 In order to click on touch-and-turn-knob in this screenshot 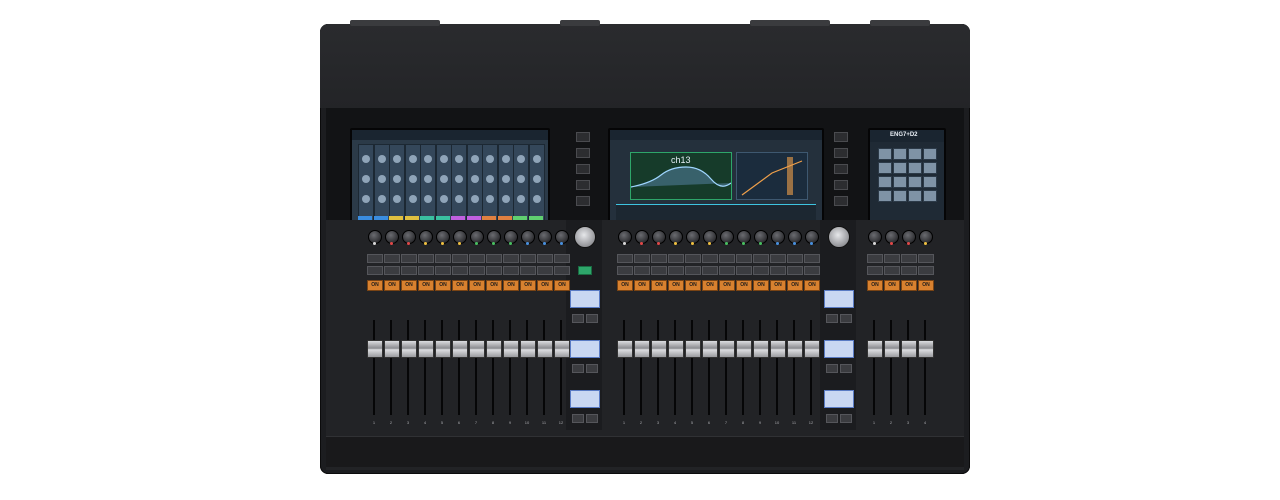, I will do `click(839, 237)`.